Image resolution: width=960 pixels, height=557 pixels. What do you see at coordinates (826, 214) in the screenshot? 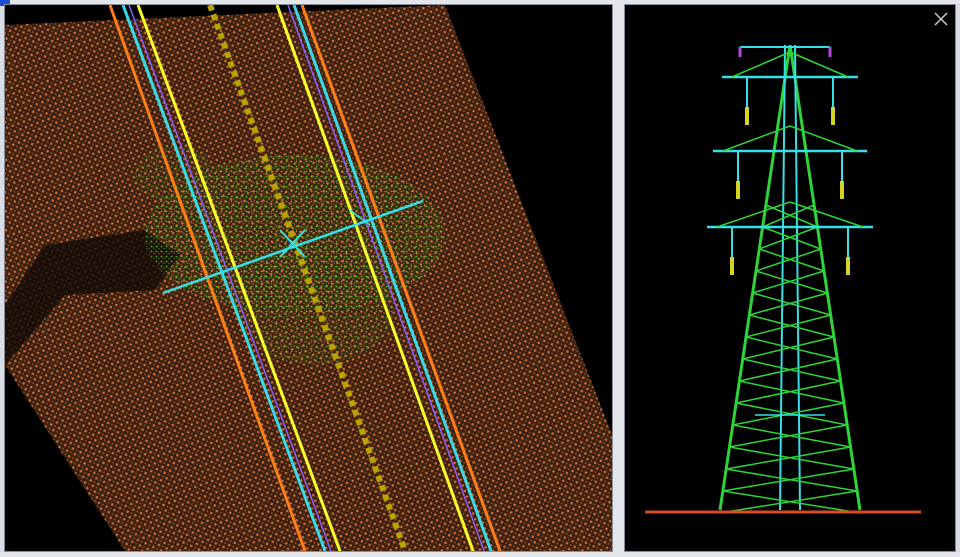
I see `lower-crossarm-strut-right` at bounding box center [826, 214].